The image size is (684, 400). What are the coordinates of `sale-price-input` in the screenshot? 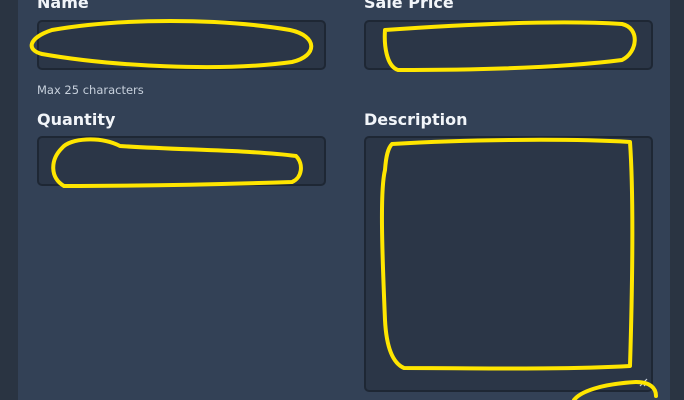 It's located at (508, 45).